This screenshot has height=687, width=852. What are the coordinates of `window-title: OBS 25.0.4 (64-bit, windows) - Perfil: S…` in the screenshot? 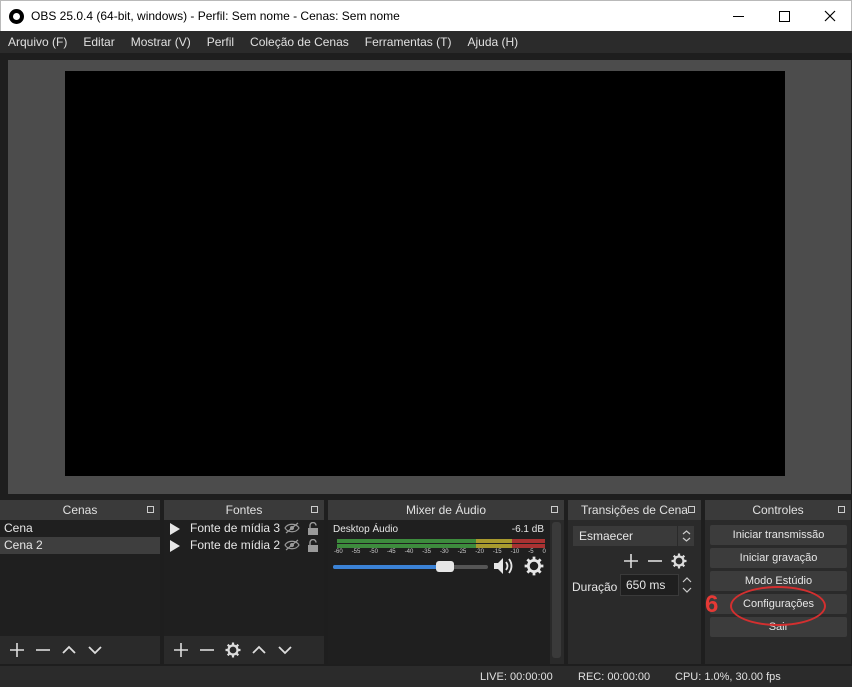 It's located at (215, 16).